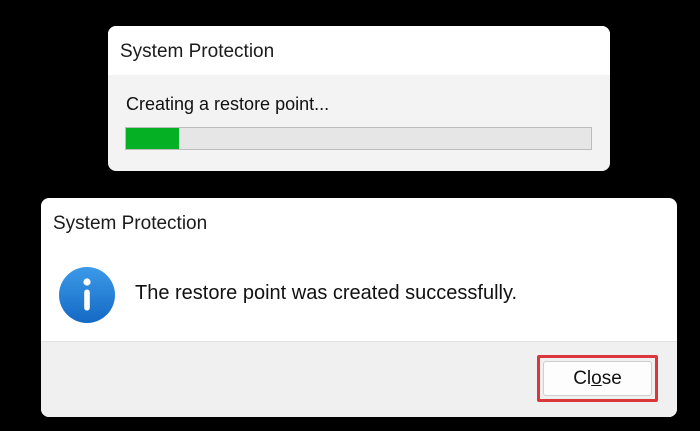  I want to click on progress-dialog-title: System Protection, so click(359, 50).